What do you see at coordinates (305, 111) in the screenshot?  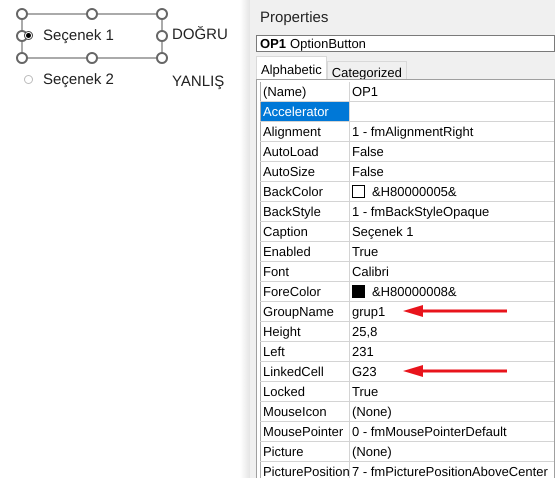 I see `property-name: Accelerator` at bounding box center [305, 111].